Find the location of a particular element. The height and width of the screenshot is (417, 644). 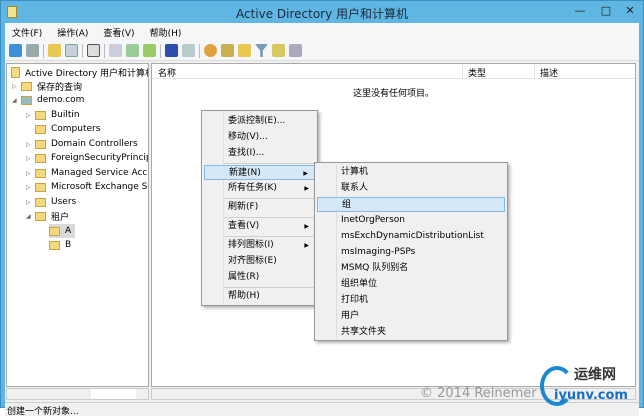

tree-item: ▷ Builtin is located at coordinates (53, 115).